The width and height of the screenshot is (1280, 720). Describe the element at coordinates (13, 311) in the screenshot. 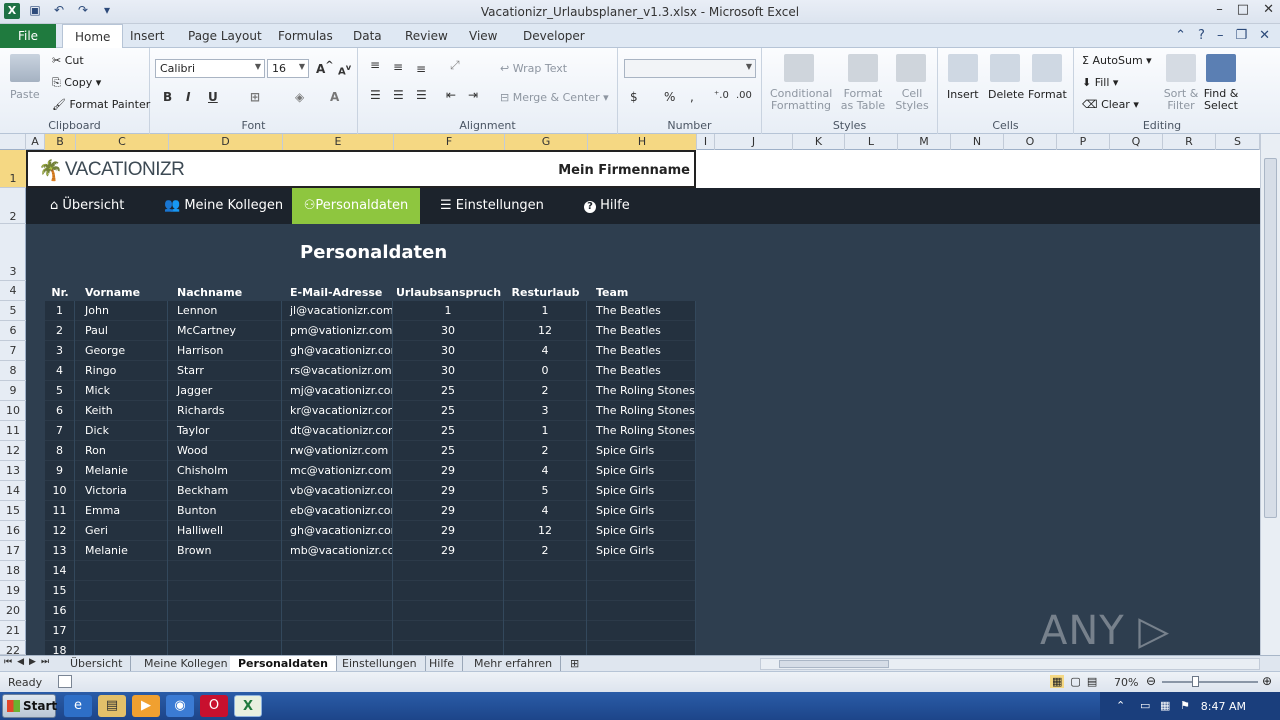

I see `row-header: 5` at that location.